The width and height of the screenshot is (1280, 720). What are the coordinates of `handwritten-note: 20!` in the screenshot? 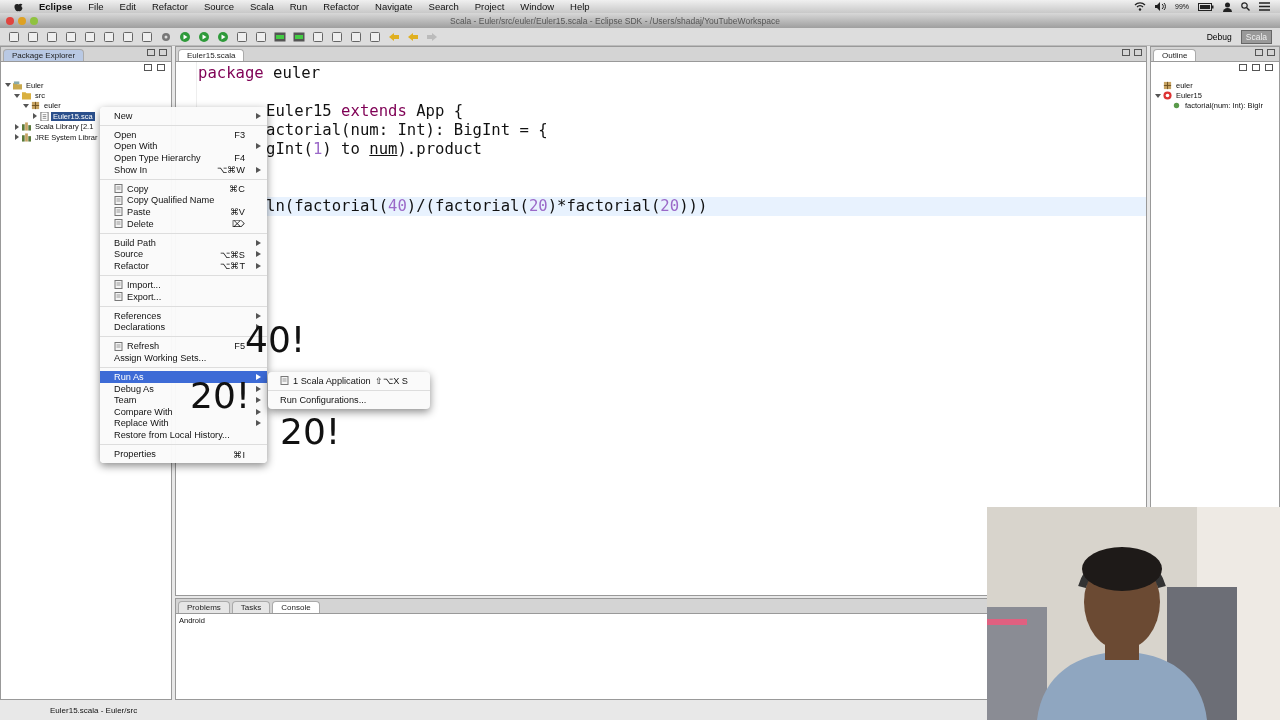 It's located at (310, 432).